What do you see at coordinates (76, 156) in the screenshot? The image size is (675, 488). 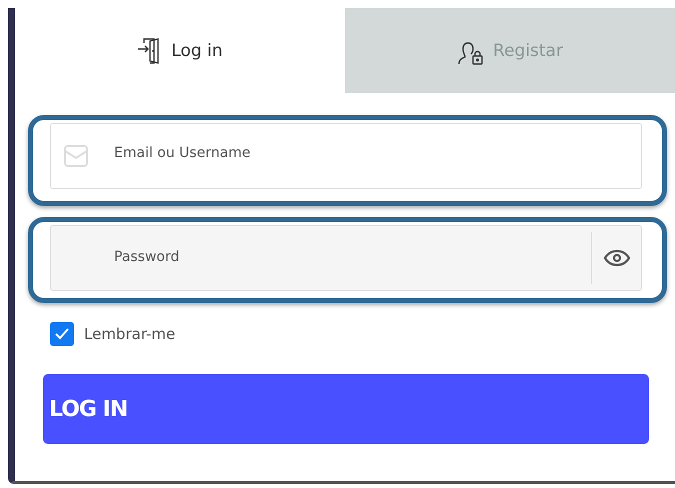 I see `envelope-icon` at bounding box center [76, 156].